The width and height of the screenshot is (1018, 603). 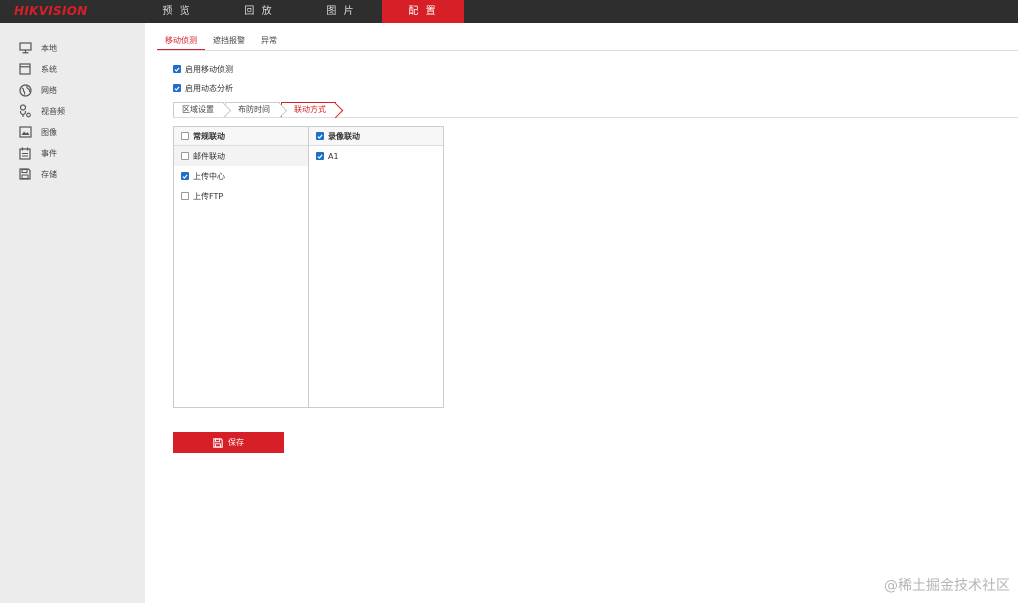 What do you see at coordinates (51, 11) in the screenshot?
I see `brand-logo: HIKVISION` at bounding box center [51, 11].